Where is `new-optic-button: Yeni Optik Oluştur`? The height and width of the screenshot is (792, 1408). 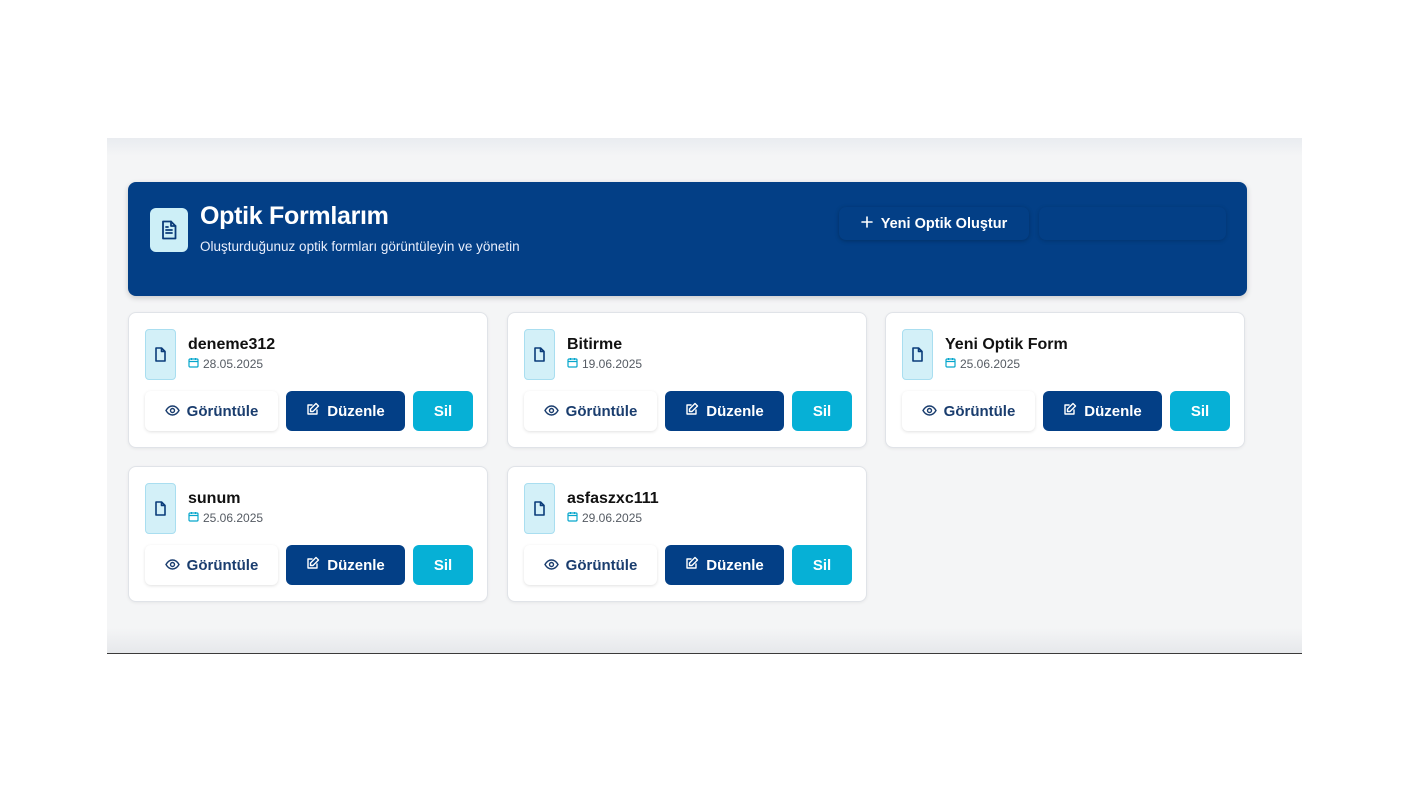 new-optic-button: Yeni Optik Oluştur is located at coordinates (934, 223).